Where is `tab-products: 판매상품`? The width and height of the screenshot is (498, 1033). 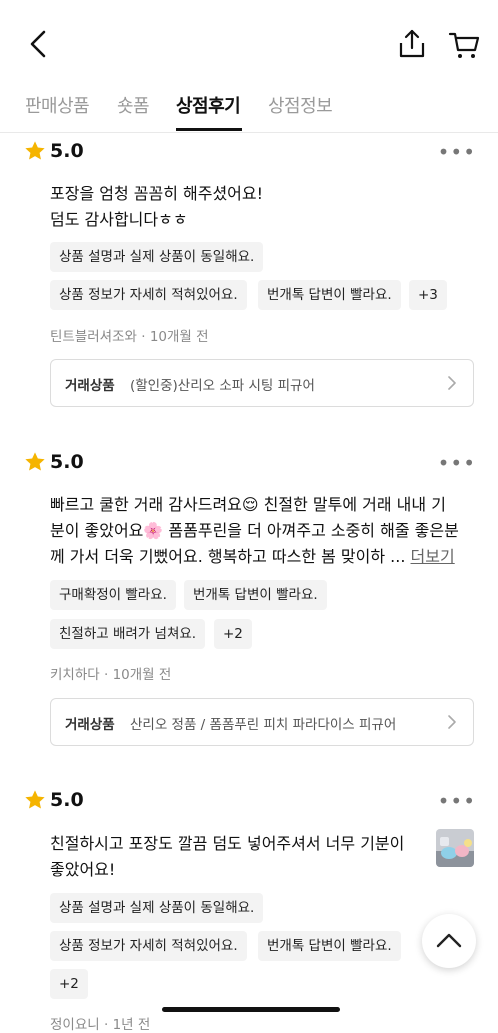
tab-products: 판매상품 is located at coordinates (57, 105).